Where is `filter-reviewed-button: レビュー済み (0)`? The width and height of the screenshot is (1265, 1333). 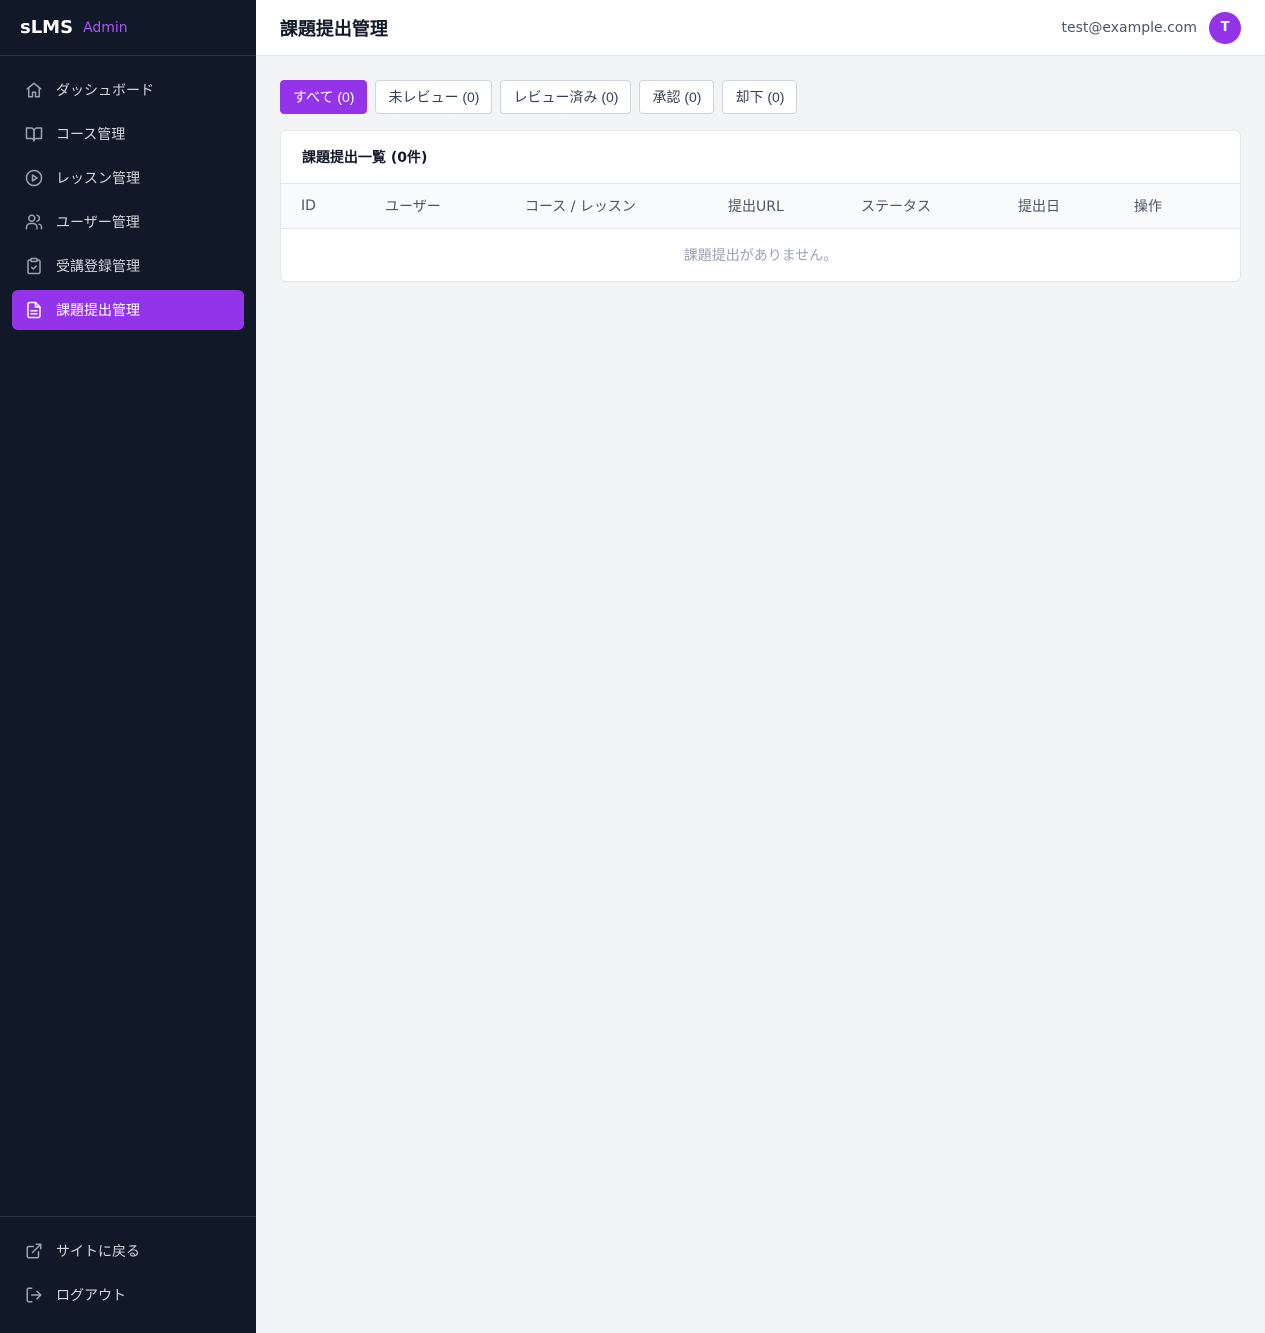
filter-reviewed-button: レビュー済み (0) is located at coordinates (566, 97).